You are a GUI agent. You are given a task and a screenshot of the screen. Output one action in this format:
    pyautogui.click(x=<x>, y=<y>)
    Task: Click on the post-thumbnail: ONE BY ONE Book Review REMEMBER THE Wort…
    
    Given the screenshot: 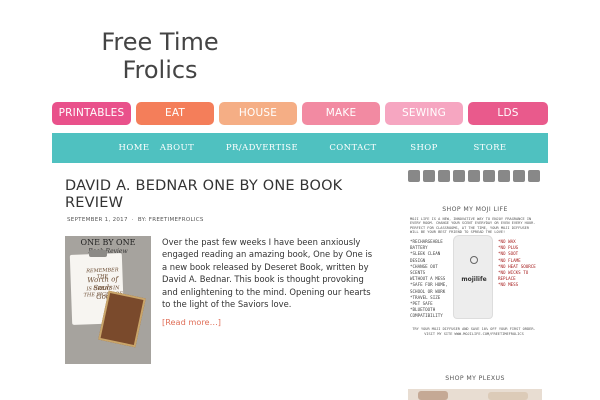 What is the action you would take?
    pyautogui.click(x=108, y=300)
    